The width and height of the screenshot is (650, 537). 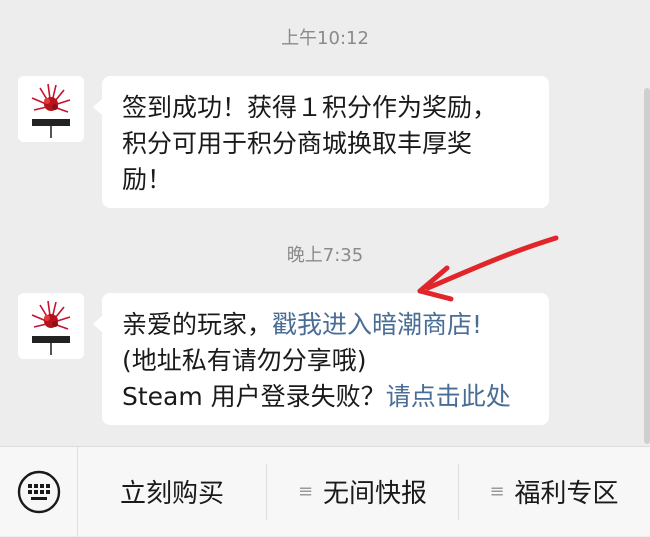 I want to click on menu-label: 立刻购买, so click(x=171, y=494).